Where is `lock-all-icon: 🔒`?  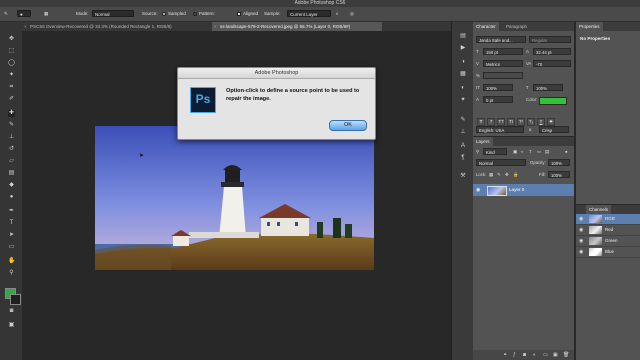
lock-all-icon: 🔒 is located at coordinates (515, 174).